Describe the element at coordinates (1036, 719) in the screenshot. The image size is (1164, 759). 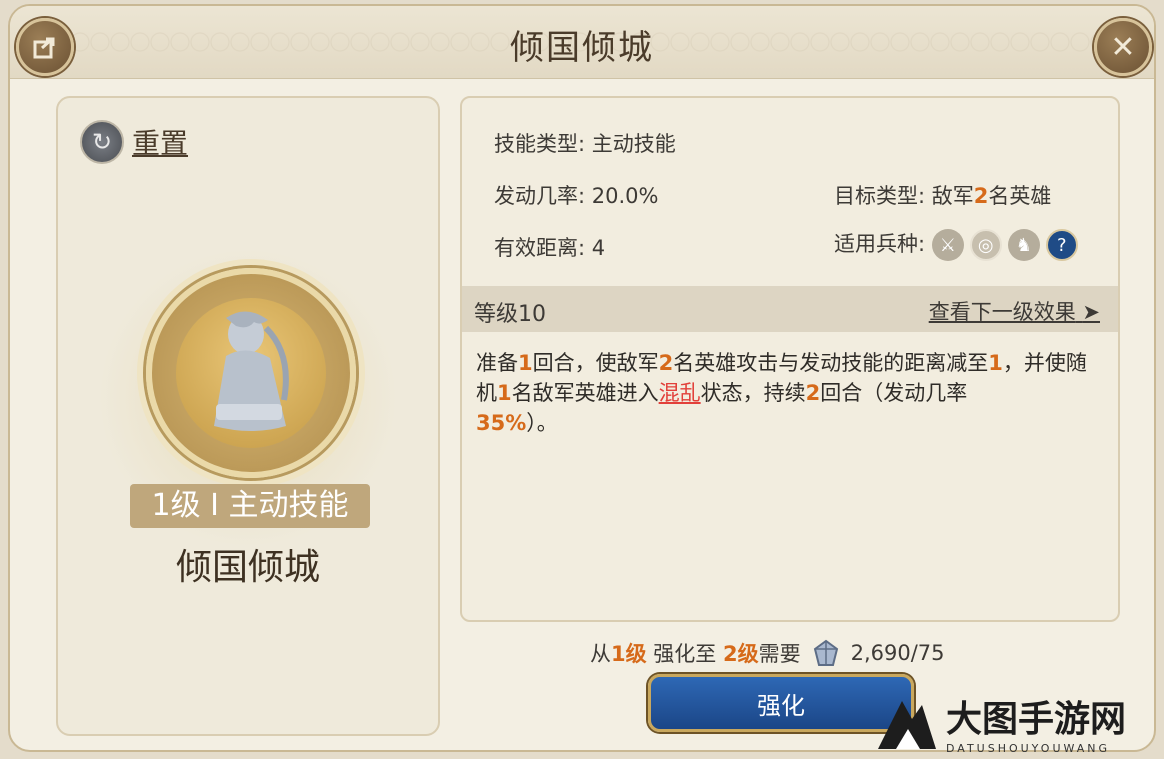
I see `watermark-text: 大图手游网` at that location.